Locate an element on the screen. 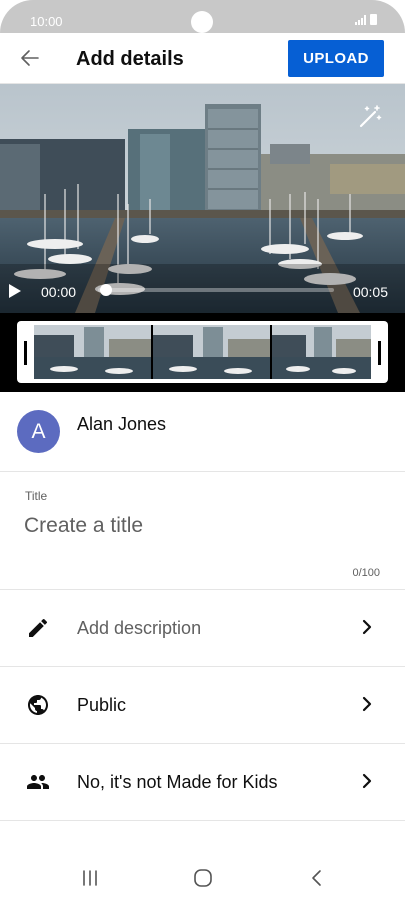 The image size is (405, 902). title-field: Title 0/100 is located at coordinates (202, 531).